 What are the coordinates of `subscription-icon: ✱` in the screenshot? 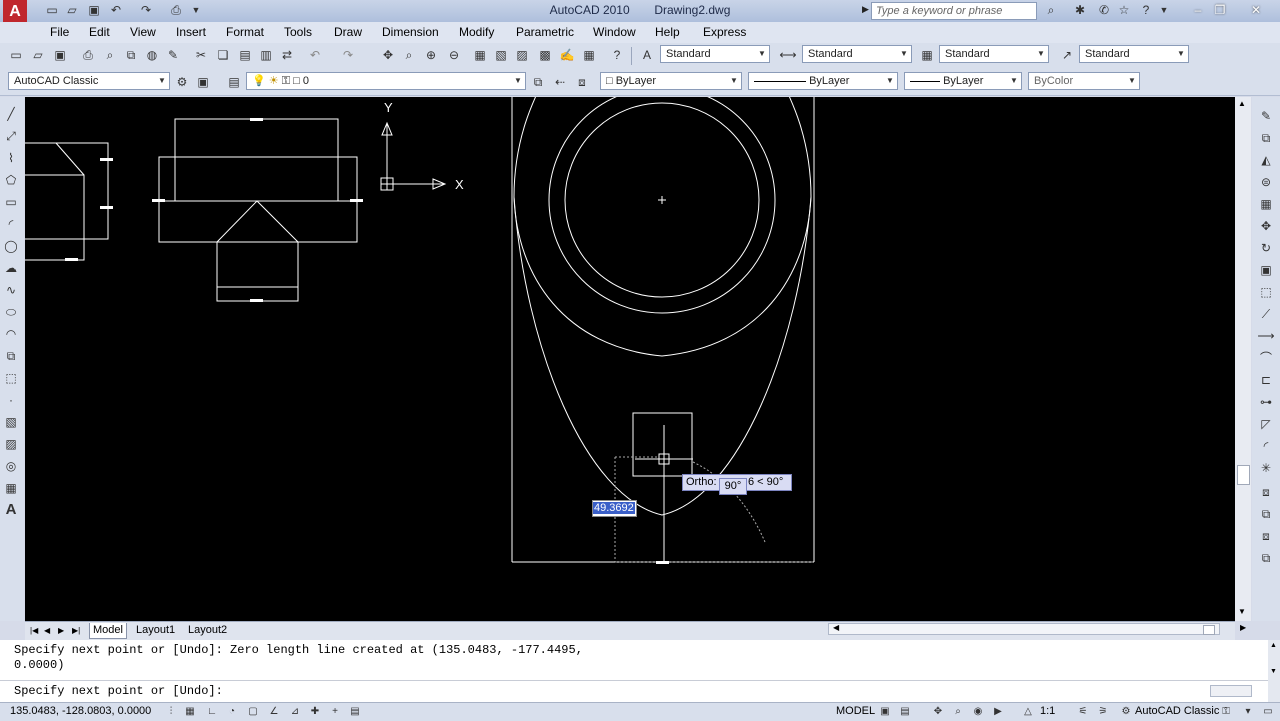 It's located at (1080, 10).